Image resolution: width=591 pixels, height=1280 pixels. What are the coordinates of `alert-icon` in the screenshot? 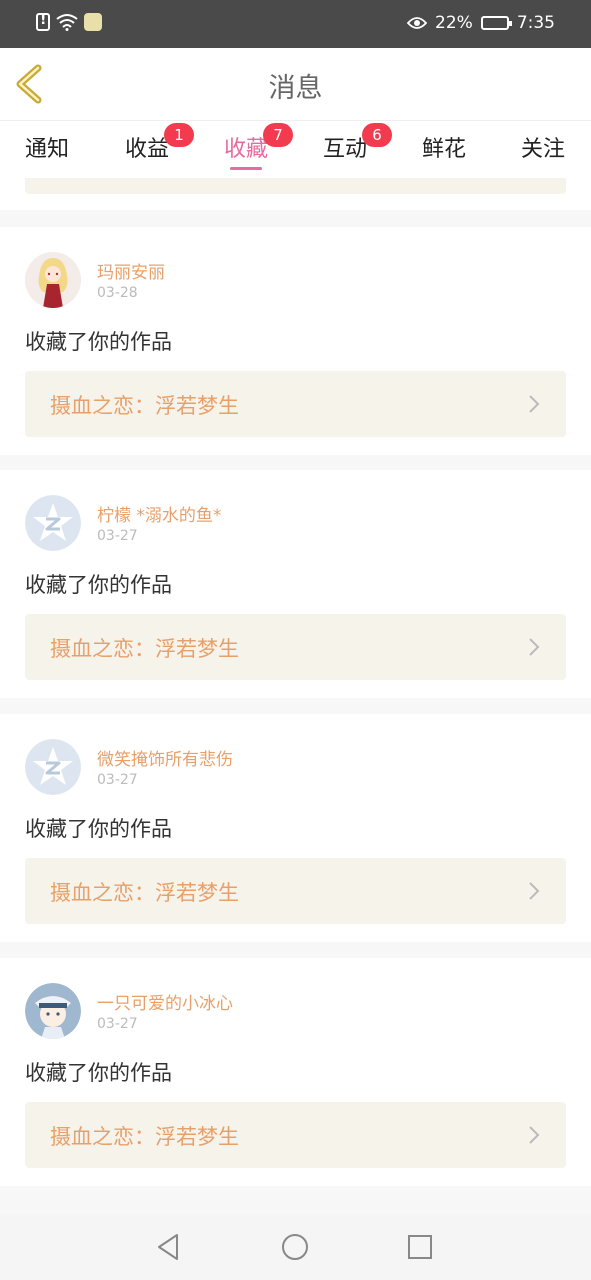 It's located at (43, 21).